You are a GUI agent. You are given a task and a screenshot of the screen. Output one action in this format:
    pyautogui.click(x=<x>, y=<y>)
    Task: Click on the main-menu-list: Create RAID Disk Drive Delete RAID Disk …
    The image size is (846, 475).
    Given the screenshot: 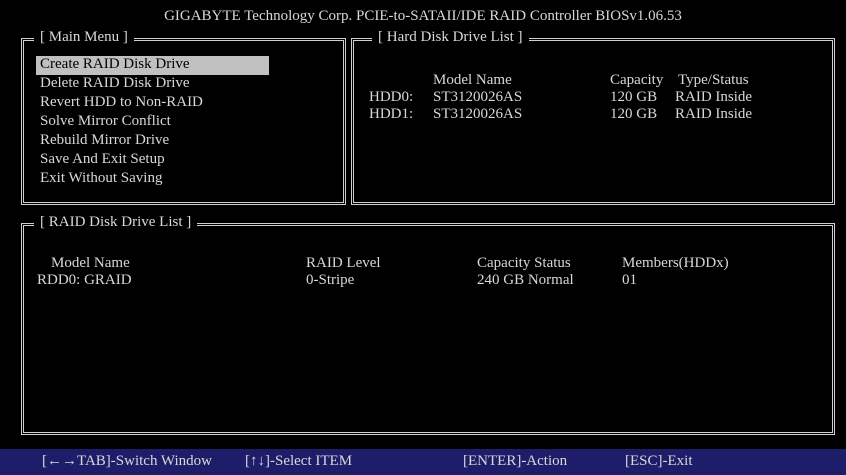 What is the action you would take?
    pyautogui.click(x=152, y=122)
    